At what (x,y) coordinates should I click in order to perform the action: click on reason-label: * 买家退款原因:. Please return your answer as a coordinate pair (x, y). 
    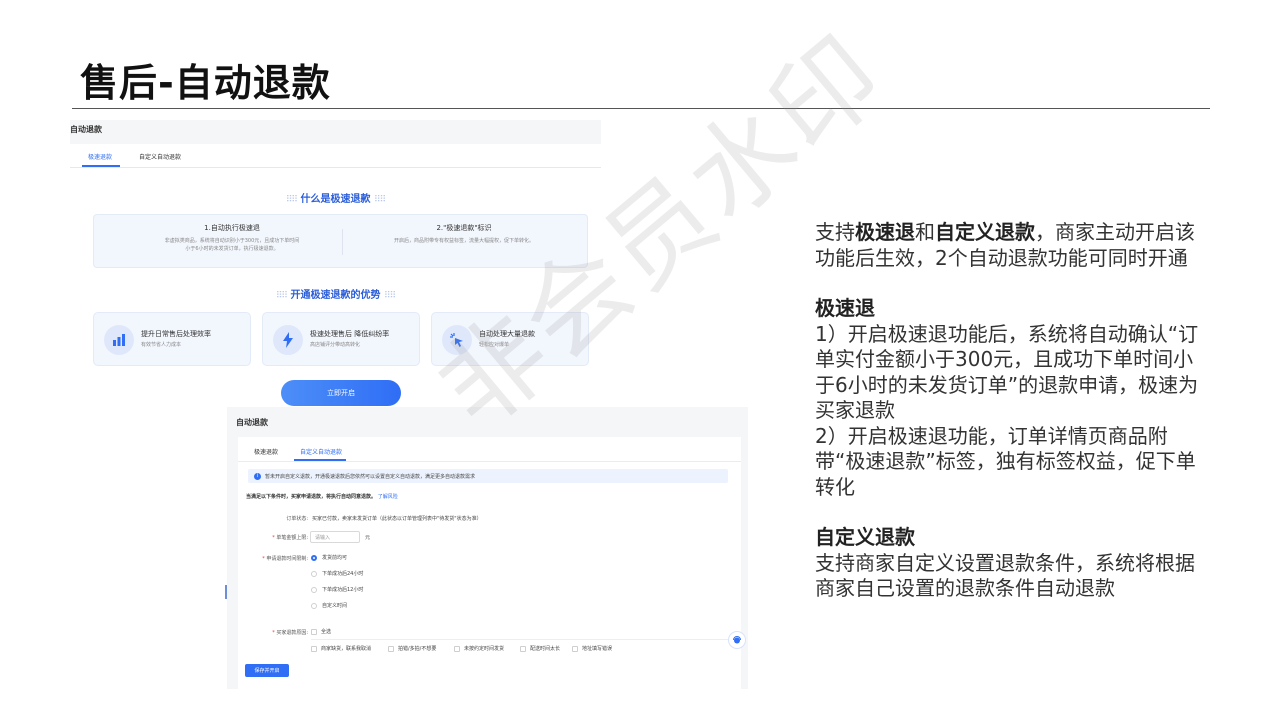
    Looking at the image, I should click on (290, 633).